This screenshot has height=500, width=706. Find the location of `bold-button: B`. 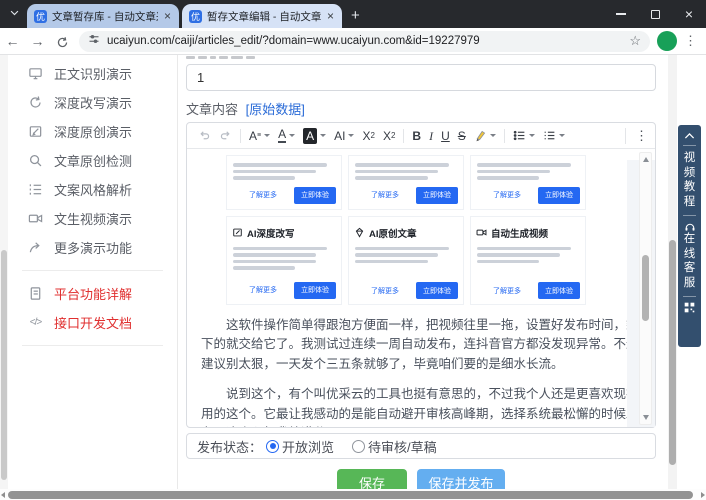

bold-button: B is located at coordinates (416, 136).